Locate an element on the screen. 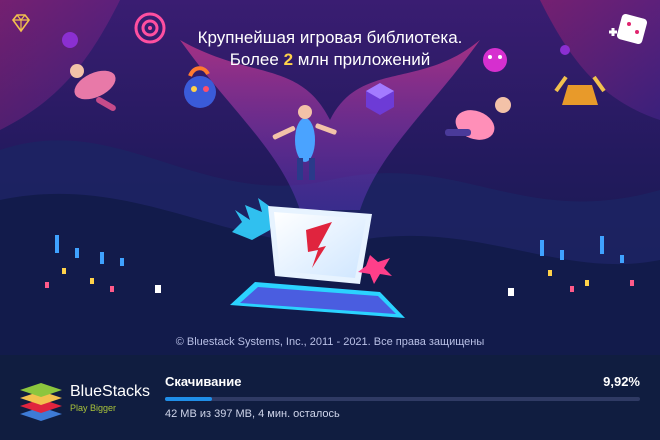  download-progress-fill is located at coordinates (189, 399).